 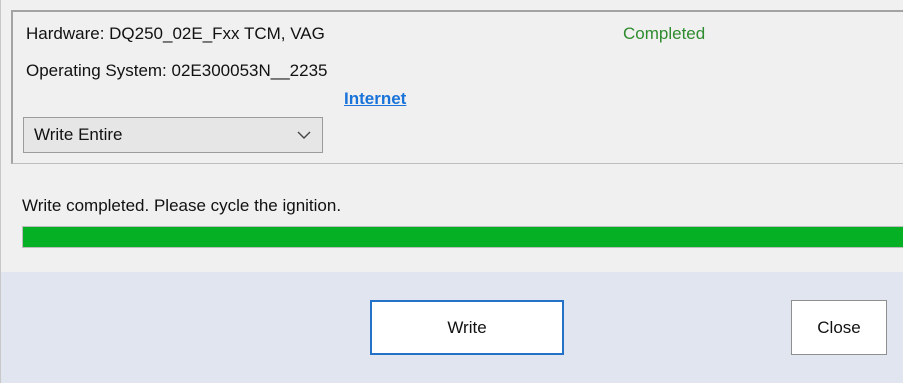 What do you see at coordinates (664, 33) in the screenshot?
I see `status-label: Completed` at bounding box center [664, 33].